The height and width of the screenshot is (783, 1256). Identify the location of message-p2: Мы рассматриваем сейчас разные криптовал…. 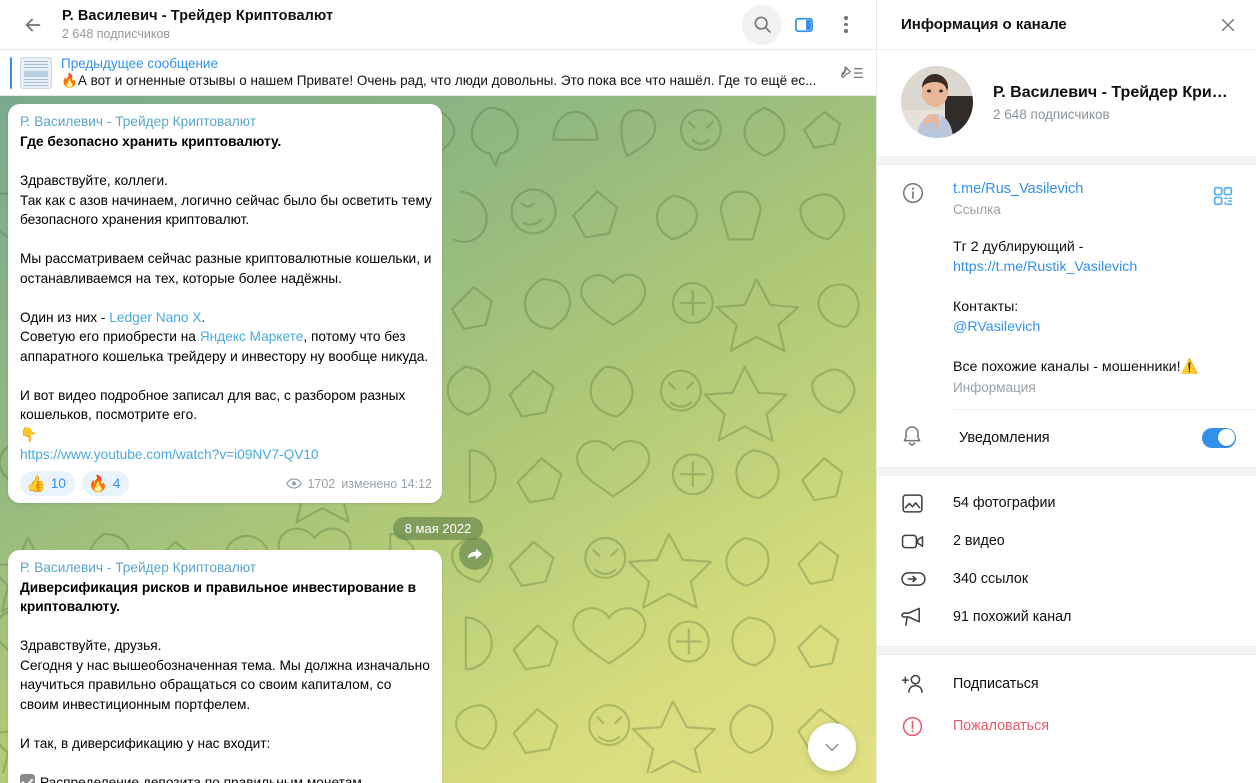
(228, 268).